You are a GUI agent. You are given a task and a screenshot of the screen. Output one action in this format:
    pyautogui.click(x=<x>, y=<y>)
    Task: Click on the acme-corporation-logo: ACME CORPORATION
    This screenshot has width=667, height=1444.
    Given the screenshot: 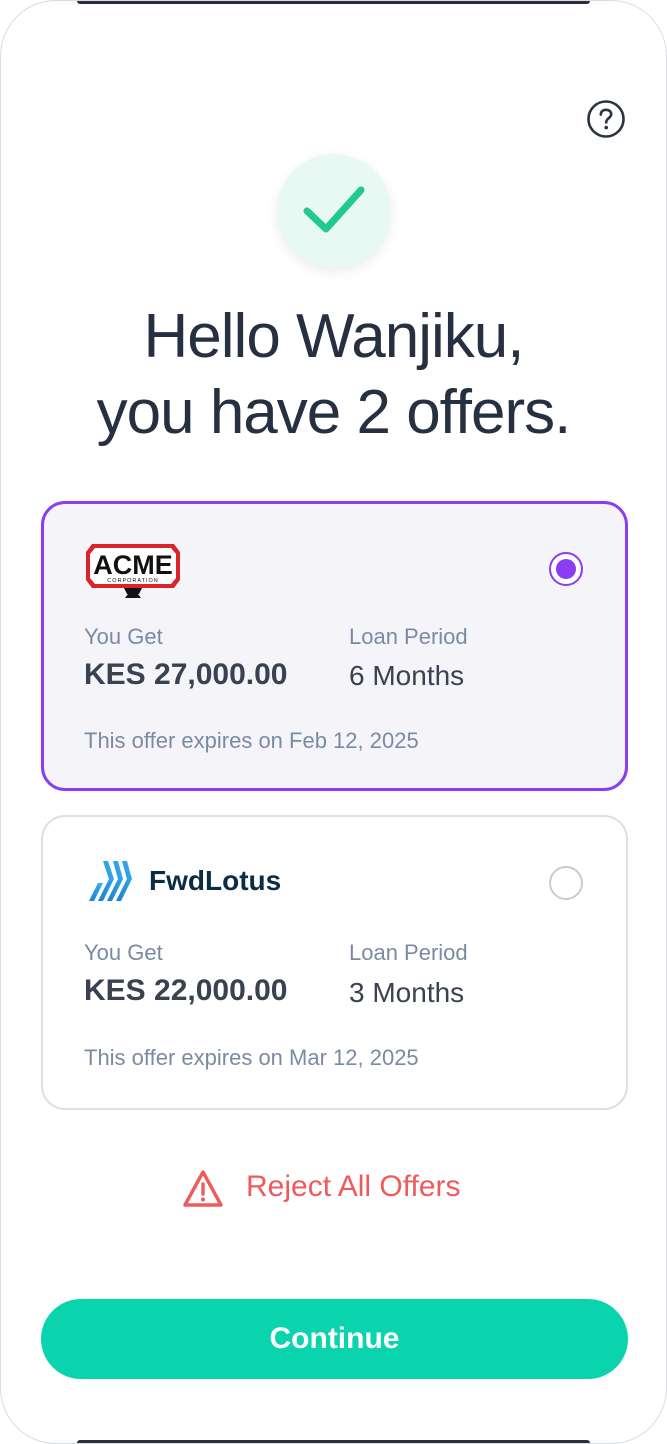 What is the action you would take?
    pyautogui.click(x=133, y=571)
    